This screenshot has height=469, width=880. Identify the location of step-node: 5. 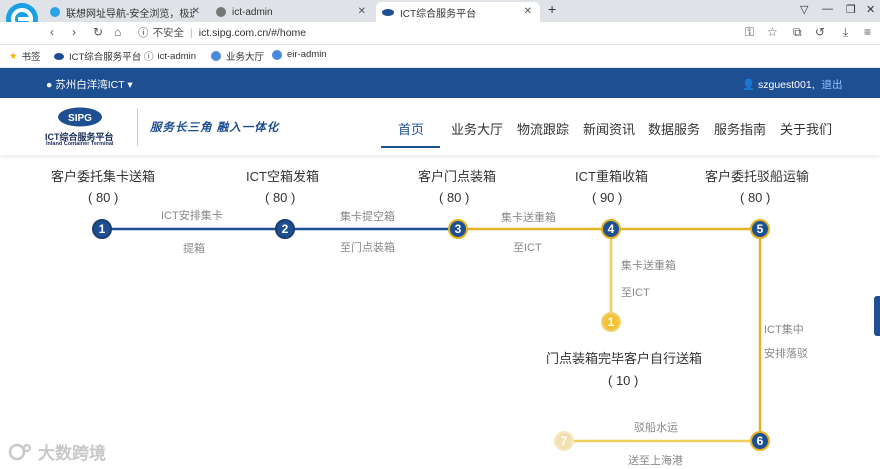
(760, 229).